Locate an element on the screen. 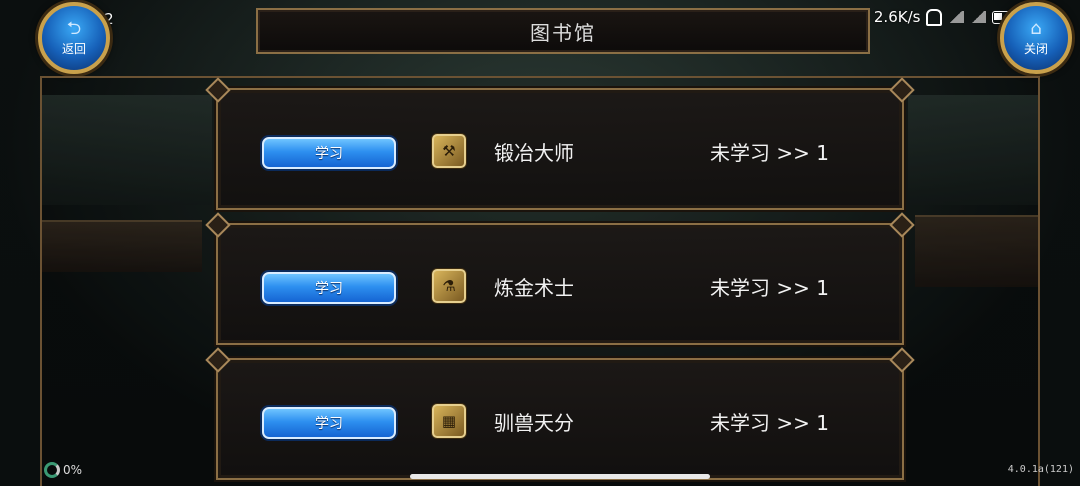 The image size is (1080, 486). home-indicator-bar is located at coordinates (560, 476).